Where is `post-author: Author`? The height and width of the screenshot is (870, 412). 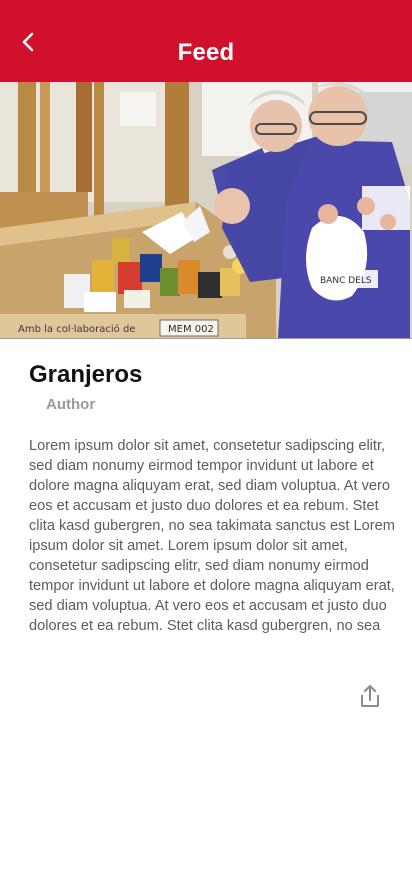
post-author: Author is located at coordinates (71, 404).